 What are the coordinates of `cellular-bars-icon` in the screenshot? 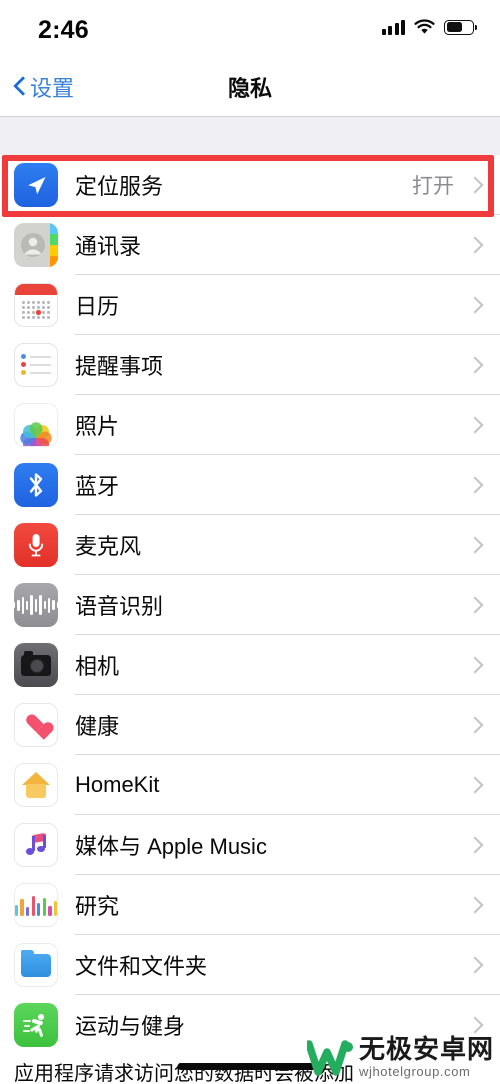 It's located at (393, 27).